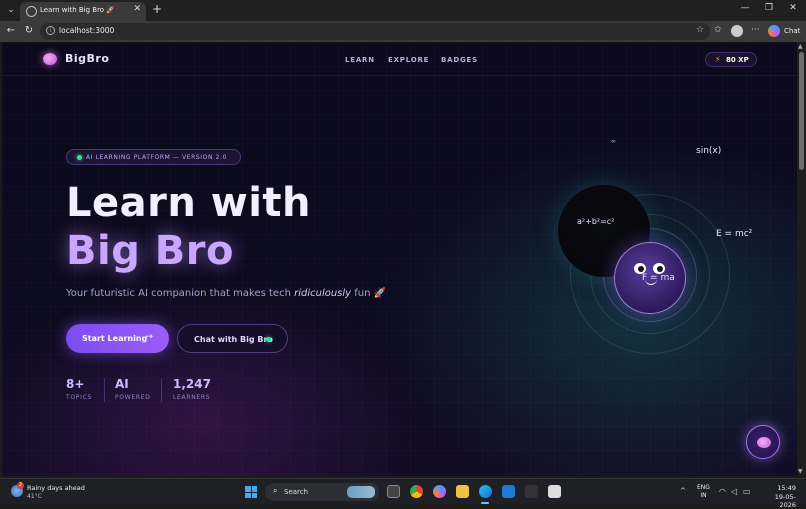 This screenshot has width=806, height=509. What do you see at coordinates (268, 339) in the screenshot?
I see `online-dot` at bounding box center [268, 339].